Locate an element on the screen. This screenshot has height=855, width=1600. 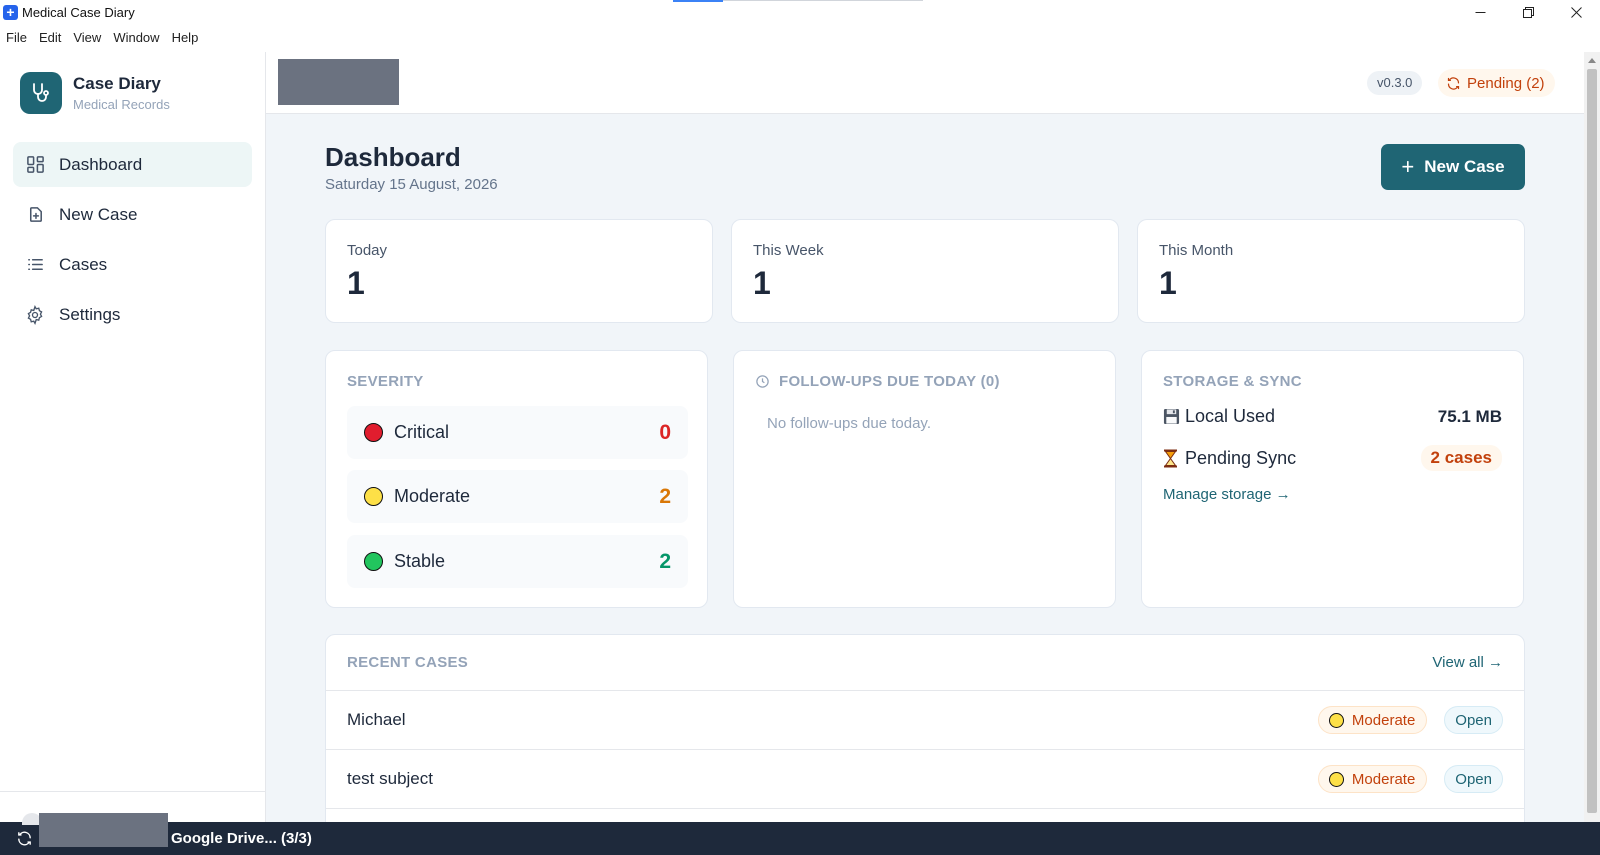
brand-subtitle: Medical Records is located at coordinates (121, 104).